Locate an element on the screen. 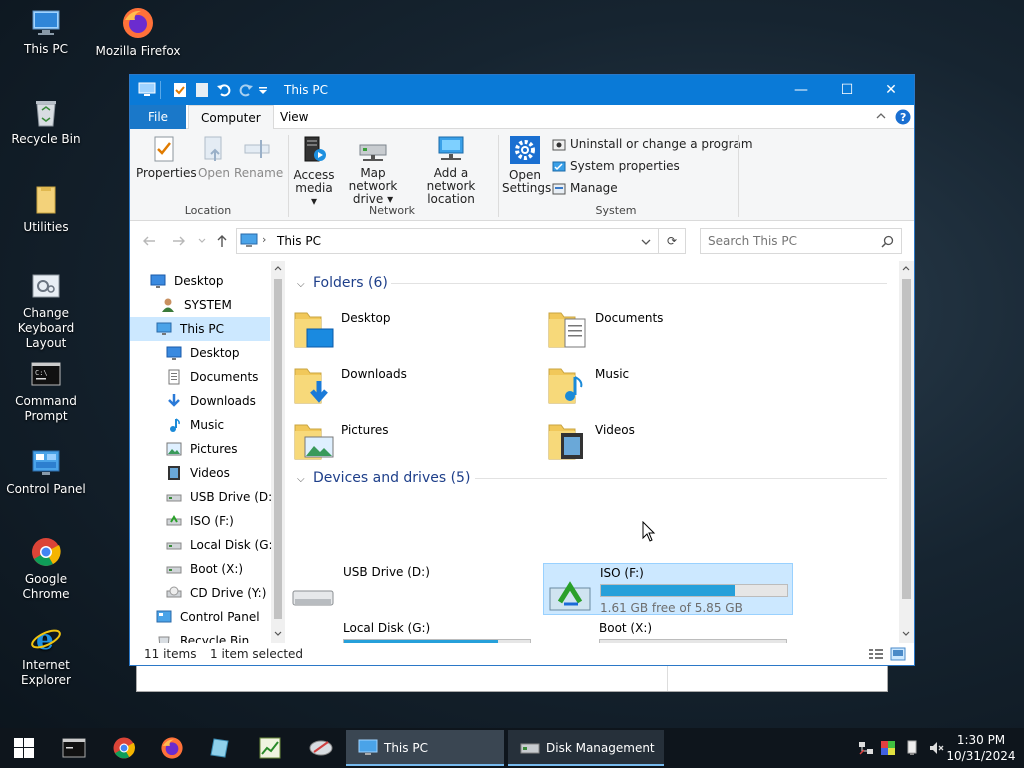  folder-music: Music is located at coordinates (665, 388).